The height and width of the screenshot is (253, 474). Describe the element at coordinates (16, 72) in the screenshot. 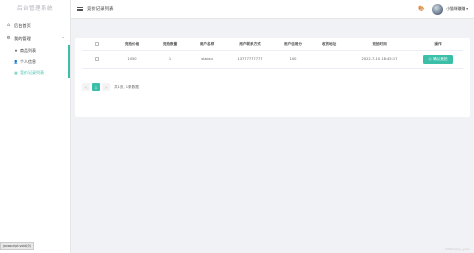

I see `grid-icon: ▦` at that location.